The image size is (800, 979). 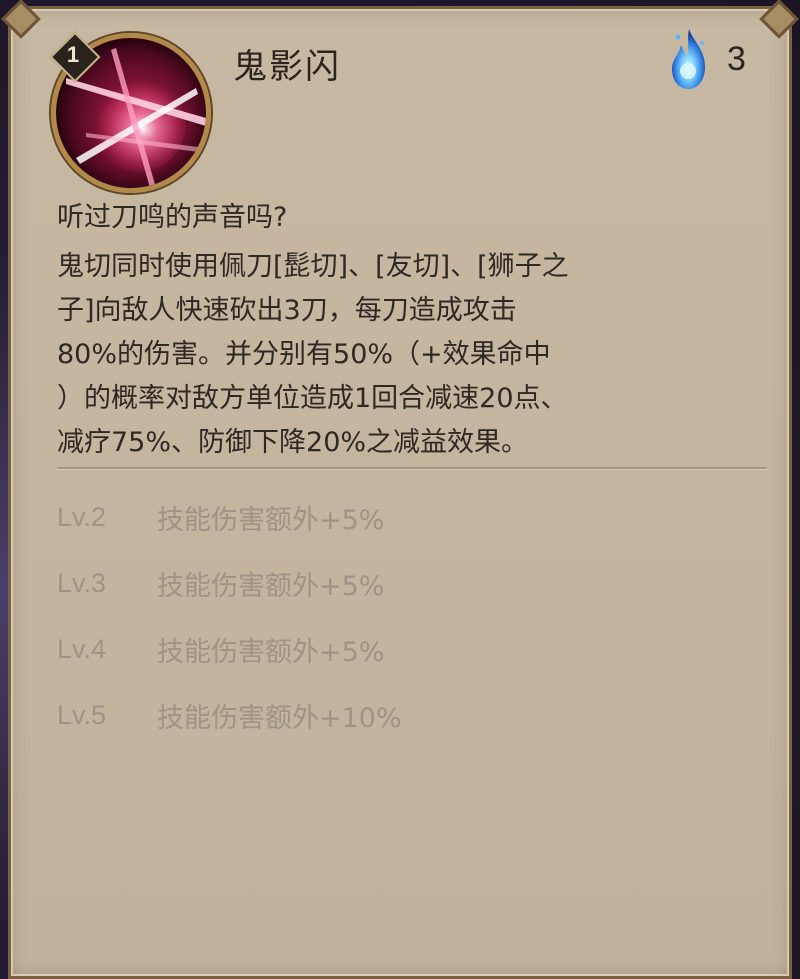 What do you see at coordinates (407, 583) in the screenshot?
I see `level-row: Lv.3 技能伤害额外+5%` at bounding box center [407, 583].